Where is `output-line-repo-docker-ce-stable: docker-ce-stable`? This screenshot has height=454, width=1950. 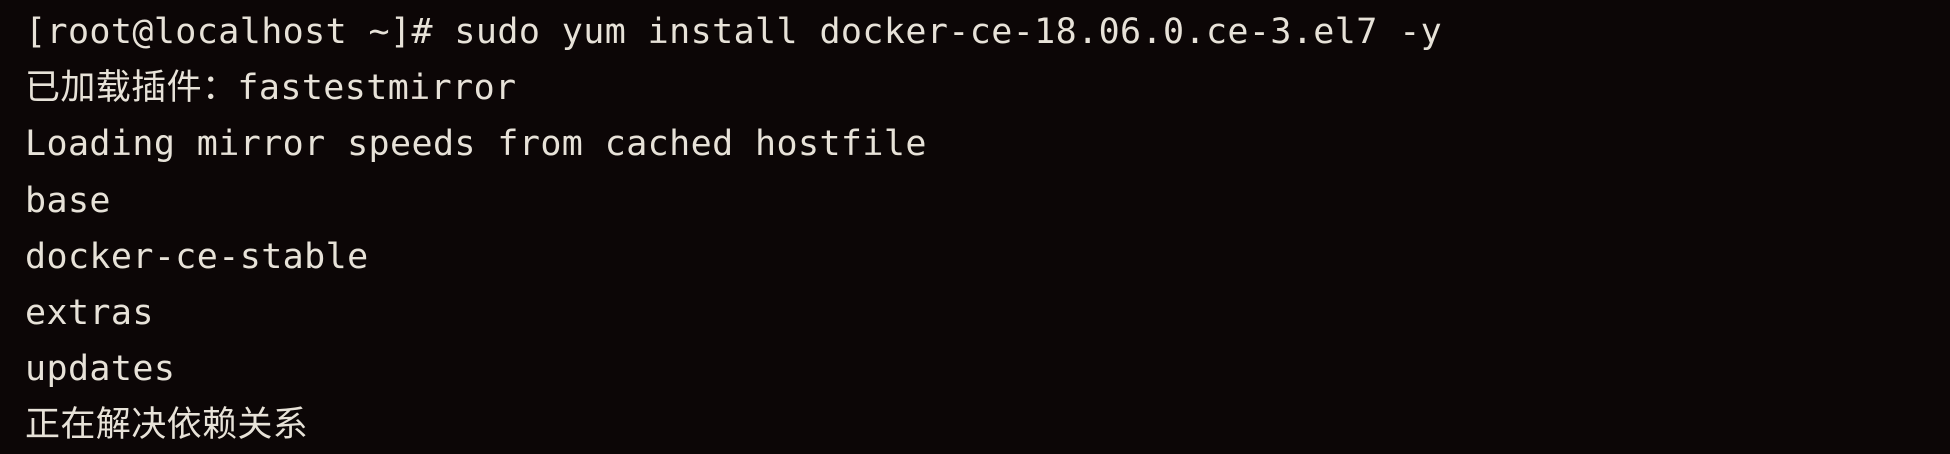 output-line-repo-docker-ce-stable: docker-ce-stable is located at coordinates (197, 256).